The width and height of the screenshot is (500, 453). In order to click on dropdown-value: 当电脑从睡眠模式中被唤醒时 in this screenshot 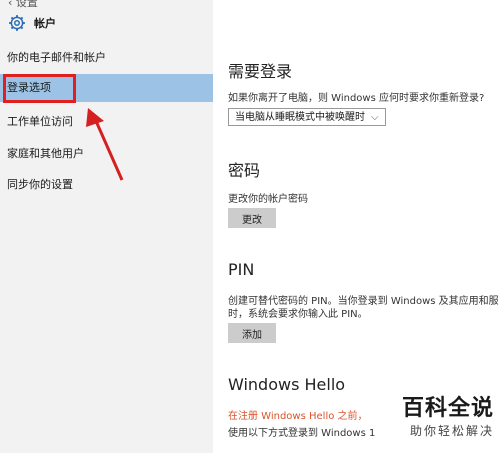, I will do `click(300, 117)`.